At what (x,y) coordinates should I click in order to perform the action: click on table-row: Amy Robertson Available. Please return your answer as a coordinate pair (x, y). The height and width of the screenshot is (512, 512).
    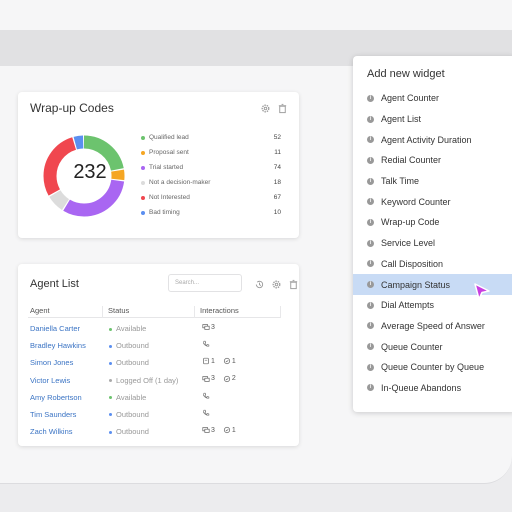
    Looking at the image, I should click on (154, 397).